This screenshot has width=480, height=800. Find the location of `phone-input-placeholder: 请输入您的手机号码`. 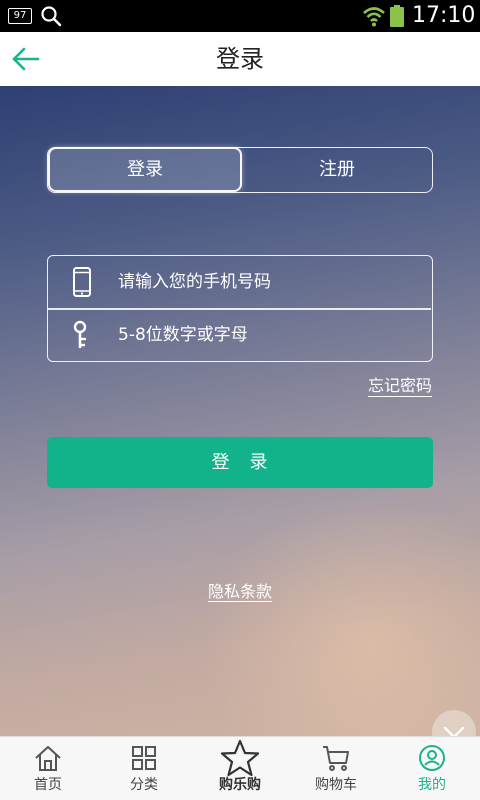

phone-input-placeholder: 请输入您的手机号码 is located at coordinates (194, 282).